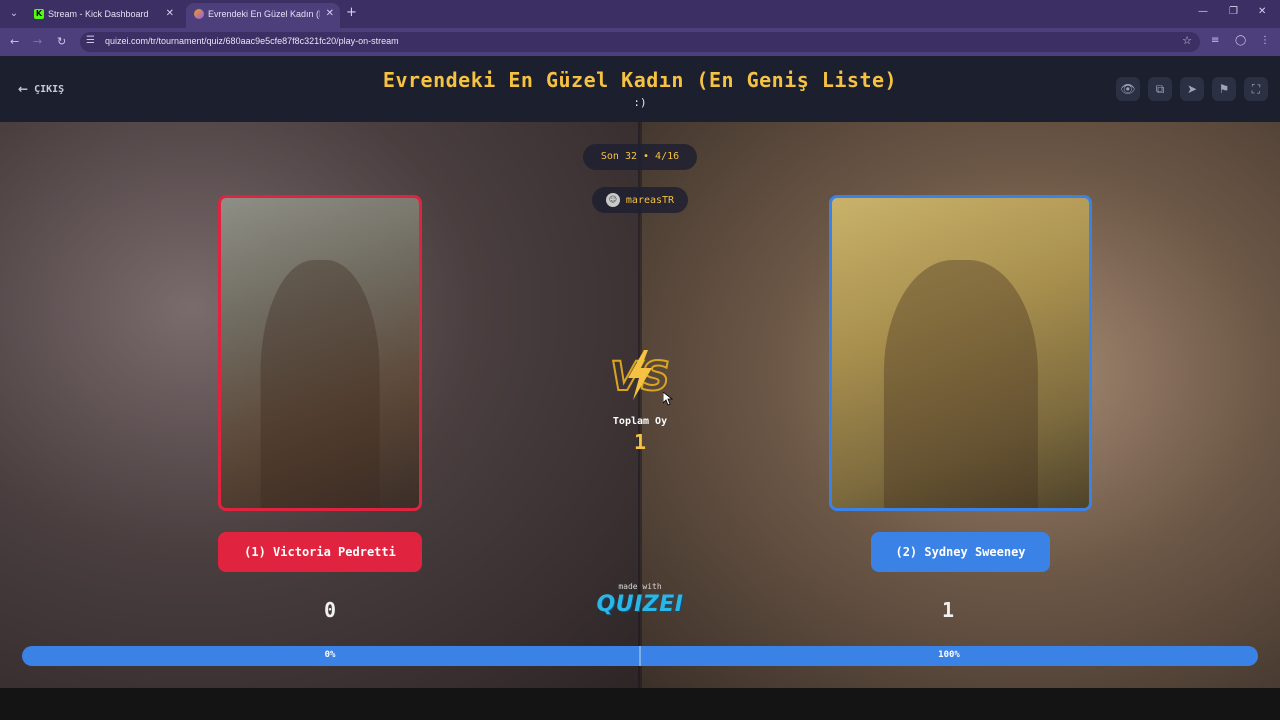 The height and width of the screenshot is (720, 1280). Describe the element at coordinates (330, 610) in the screenshot. I see `score-left: 0` at that location.